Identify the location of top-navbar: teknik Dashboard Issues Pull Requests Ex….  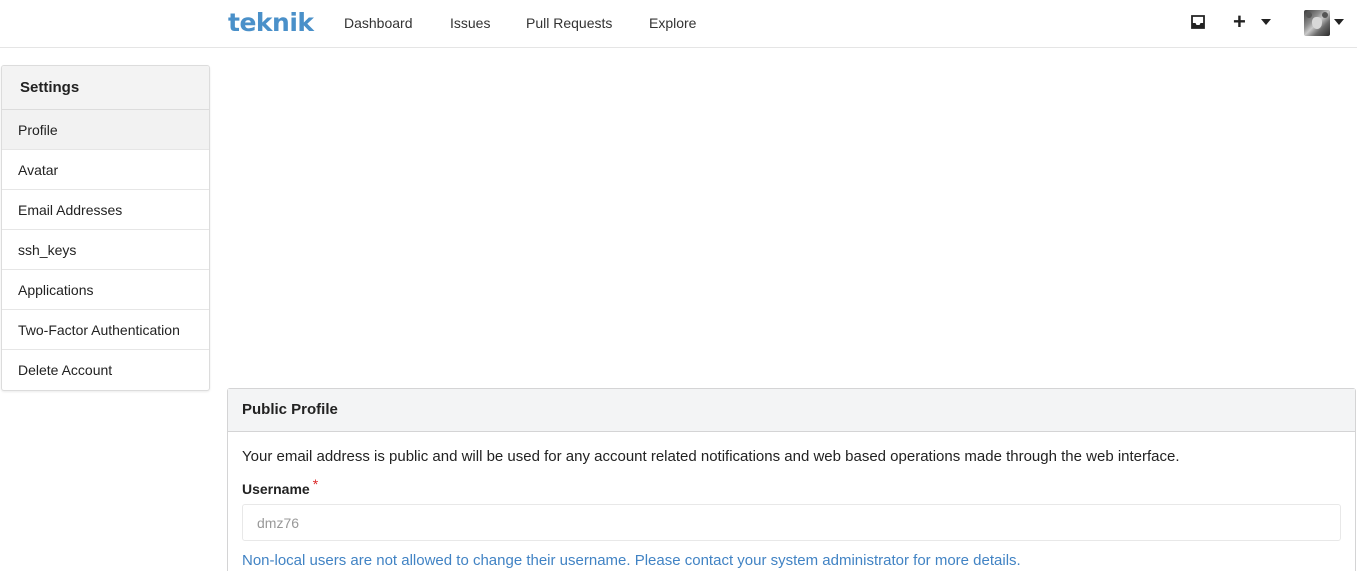
(678, 24).